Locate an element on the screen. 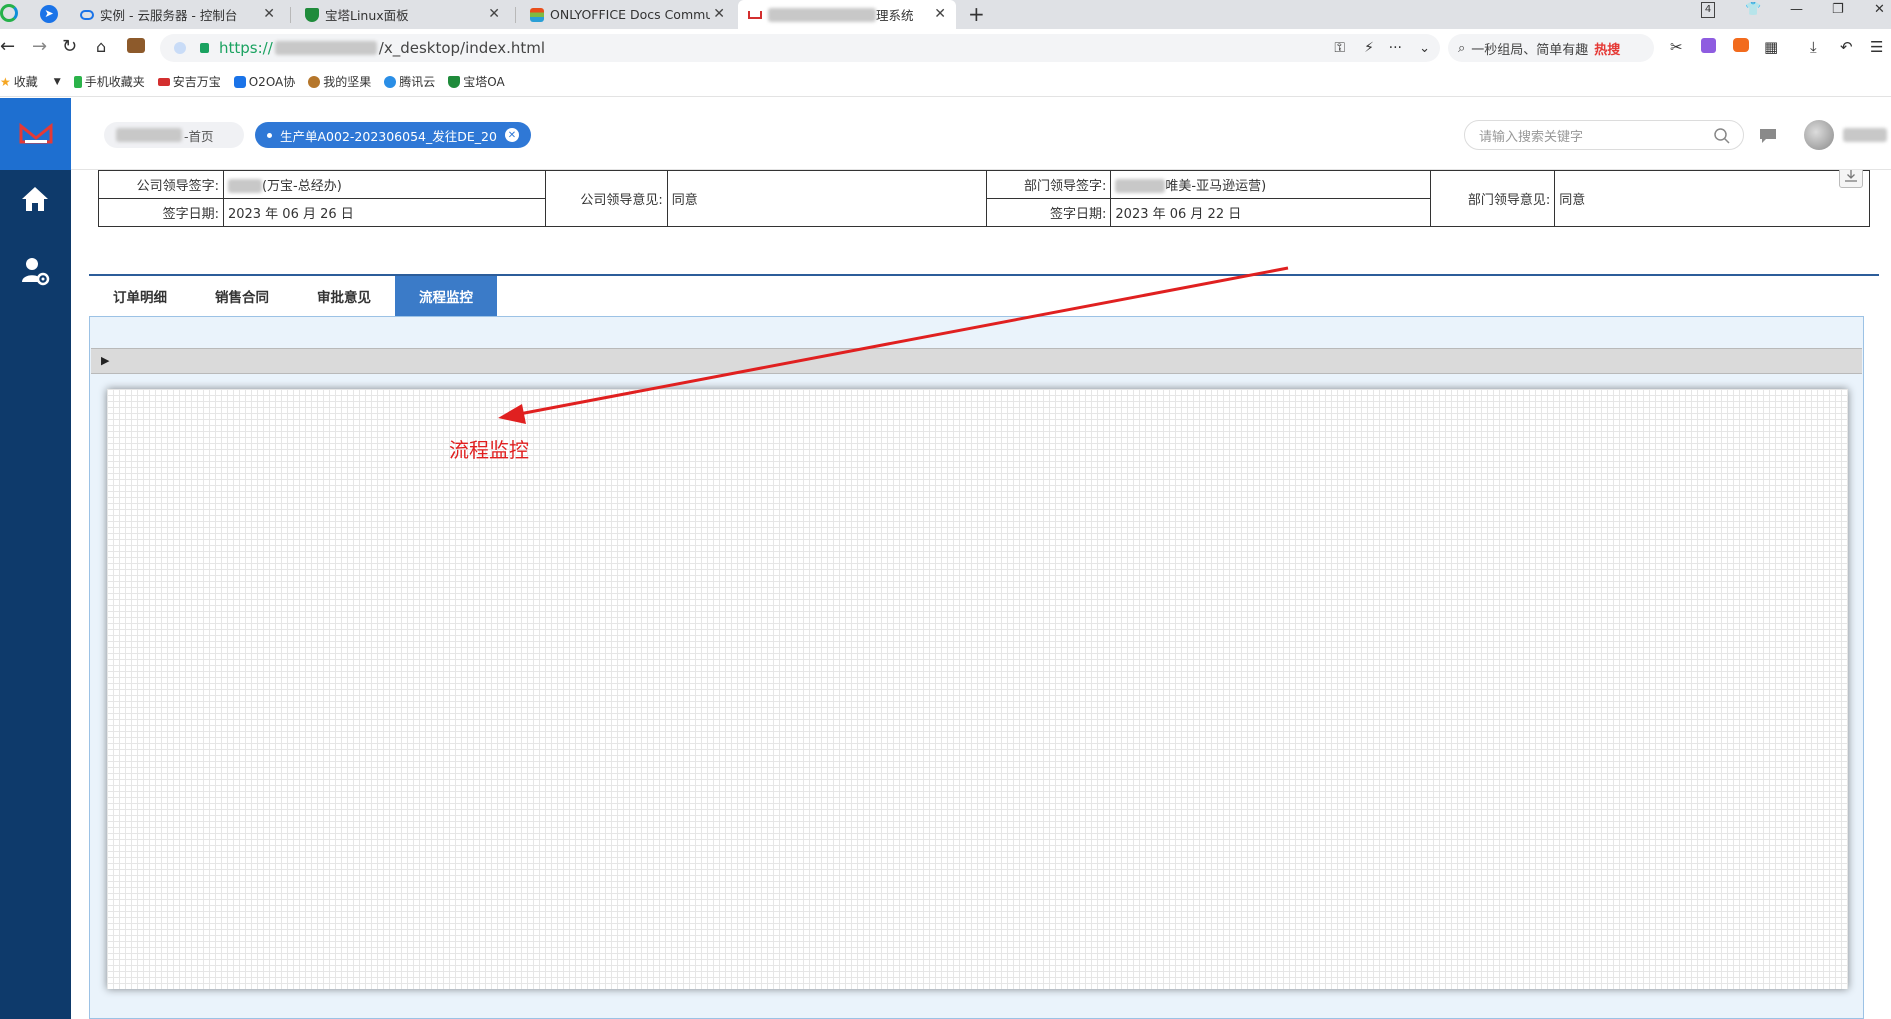 This screenshot has height=1019, width=1891. chevron-down-icon: ⌄ is located at coordinates (1424, 48).